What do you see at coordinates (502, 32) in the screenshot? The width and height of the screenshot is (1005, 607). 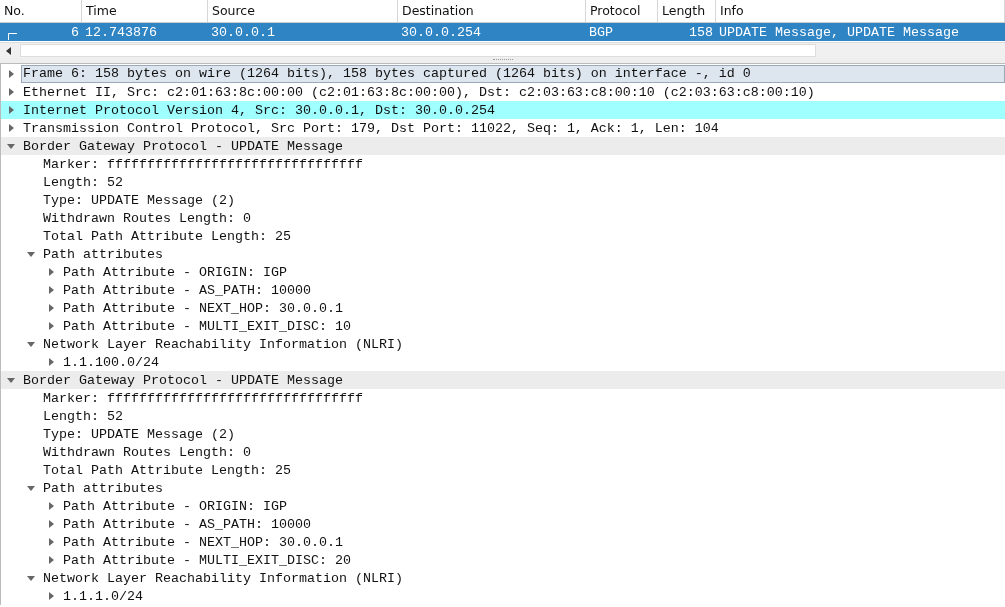 I see `packet-row: 6 12.743876 30.0.0.1 30.0.0.254 BGP 158 UPDATE Message, UPDATE Message` at bounding box center [502, 32].